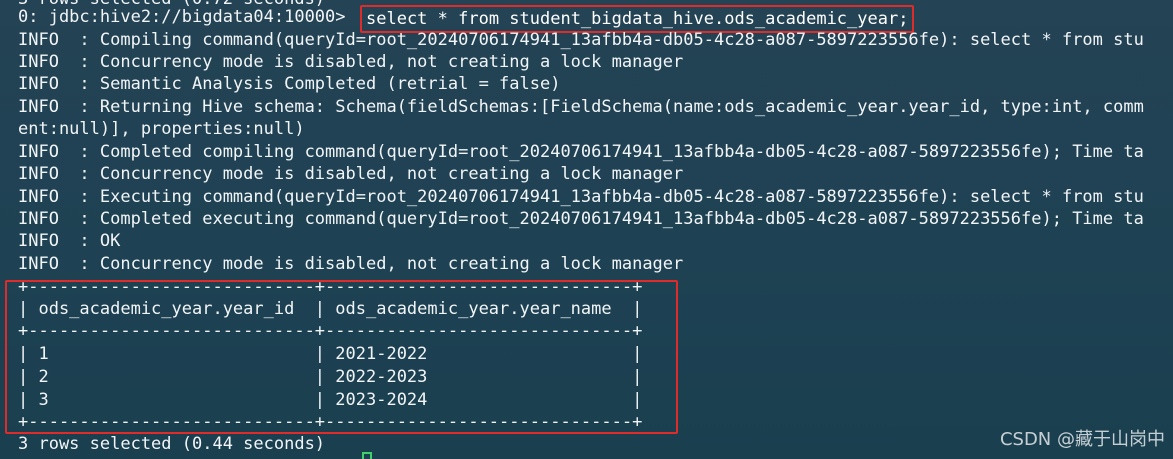 Image resolution: width=1173 pixels, height=459 pixels. What do you see at coordinates (172, 444) in the screenshot?
I see `rows-selected-status: 3 rows selected (0.44 seconds)` at bounding box center [172, 444].